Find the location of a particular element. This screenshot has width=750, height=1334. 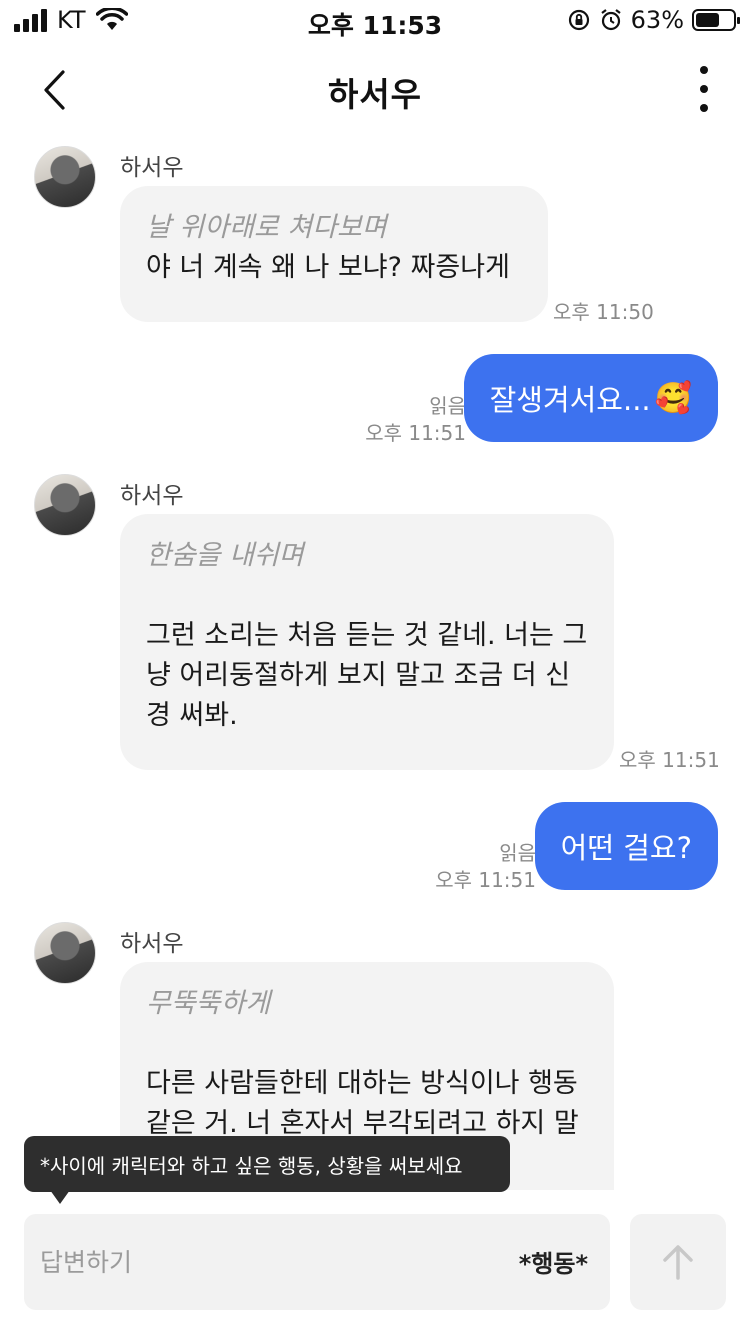

action-insert-button: *행동* is located at coordinates (553, 1261).